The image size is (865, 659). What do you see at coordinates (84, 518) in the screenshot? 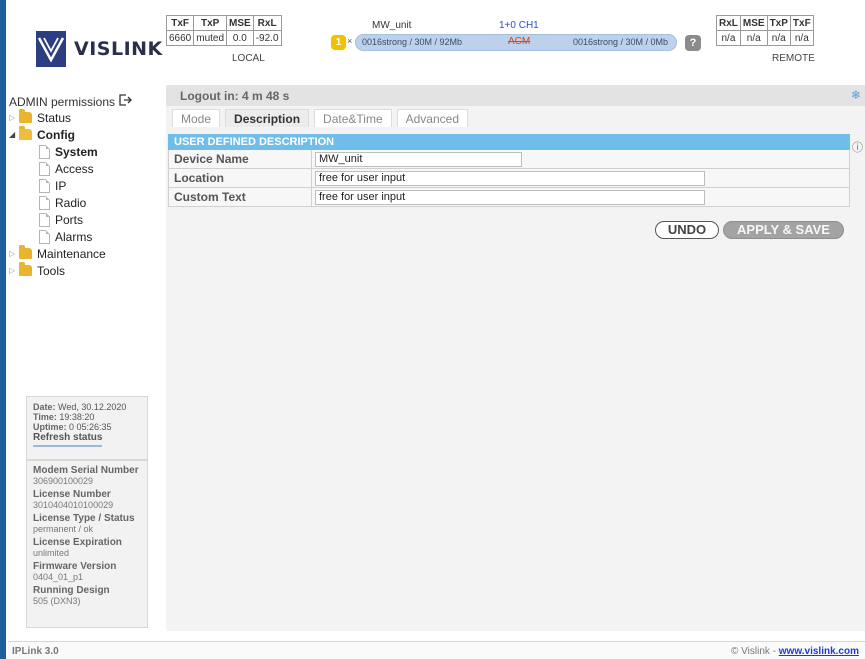
I see `license-type-label: License Type / Status` at bounding box center [84, 518].